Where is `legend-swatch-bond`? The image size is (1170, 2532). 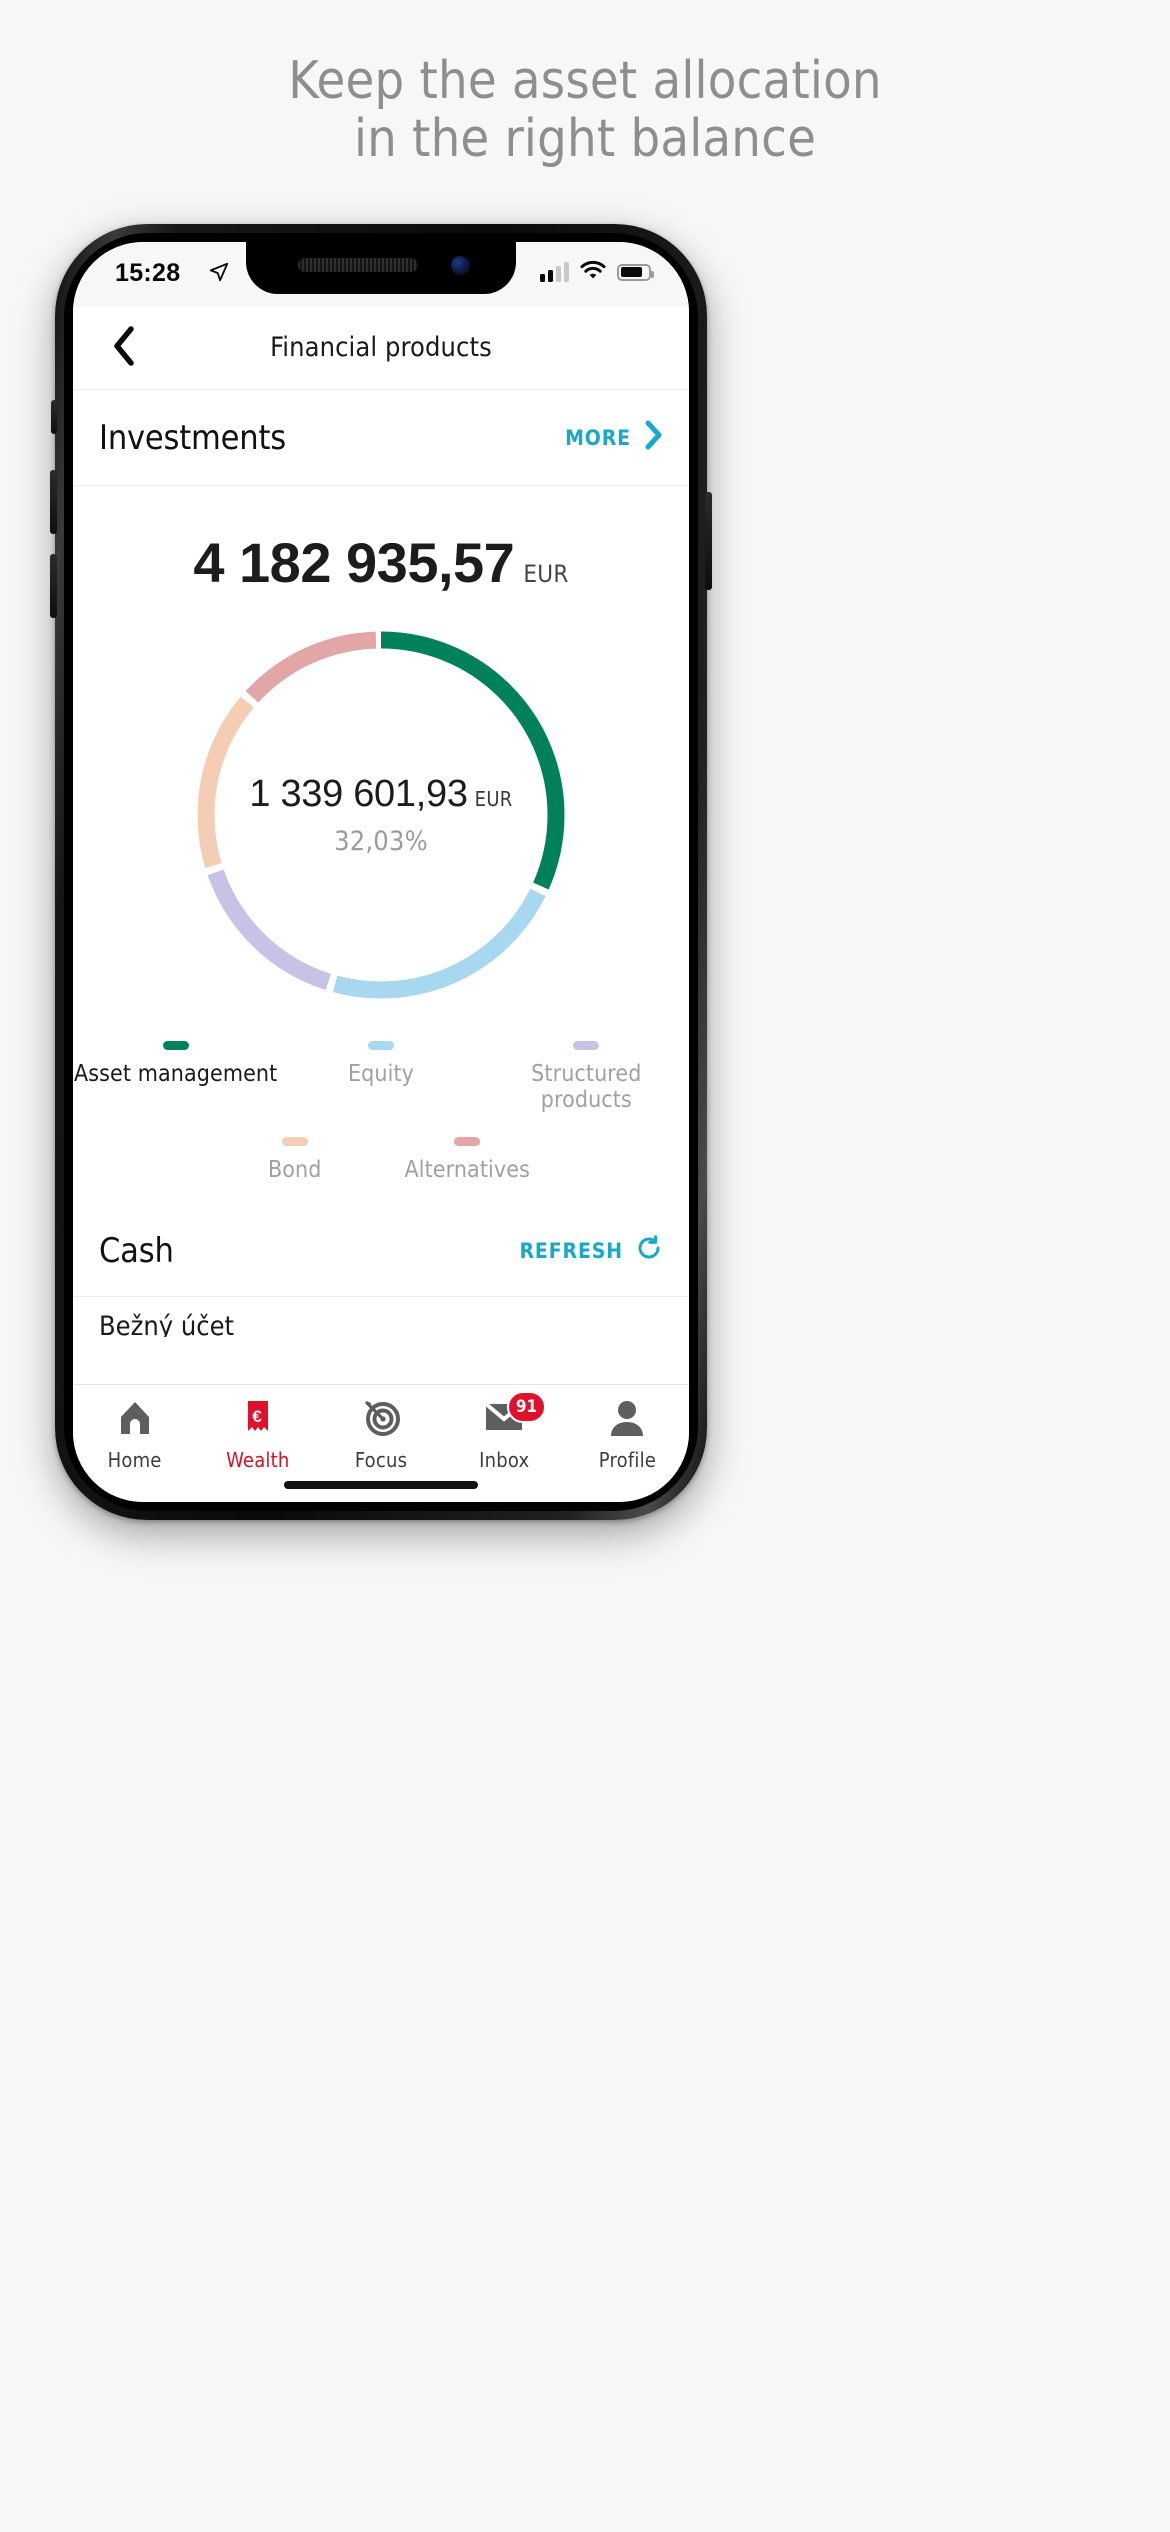
legend-swatch-bond is located at coordinates (294, 1141).